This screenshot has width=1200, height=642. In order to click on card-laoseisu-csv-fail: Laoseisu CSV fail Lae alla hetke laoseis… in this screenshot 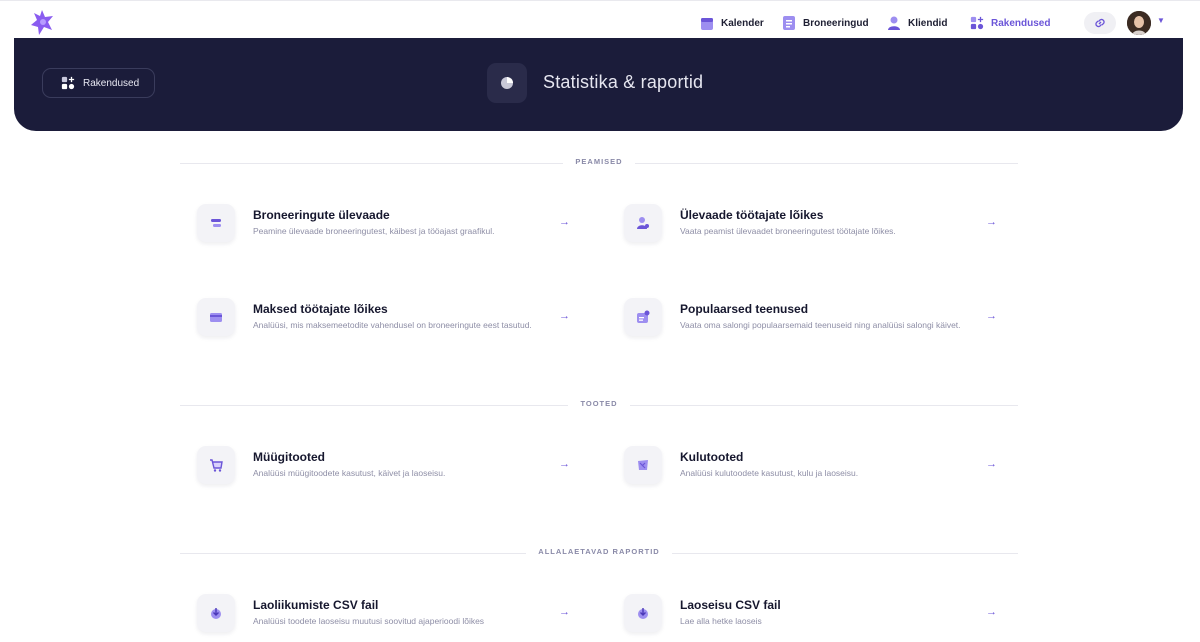, I will do `click(814, 618)`.